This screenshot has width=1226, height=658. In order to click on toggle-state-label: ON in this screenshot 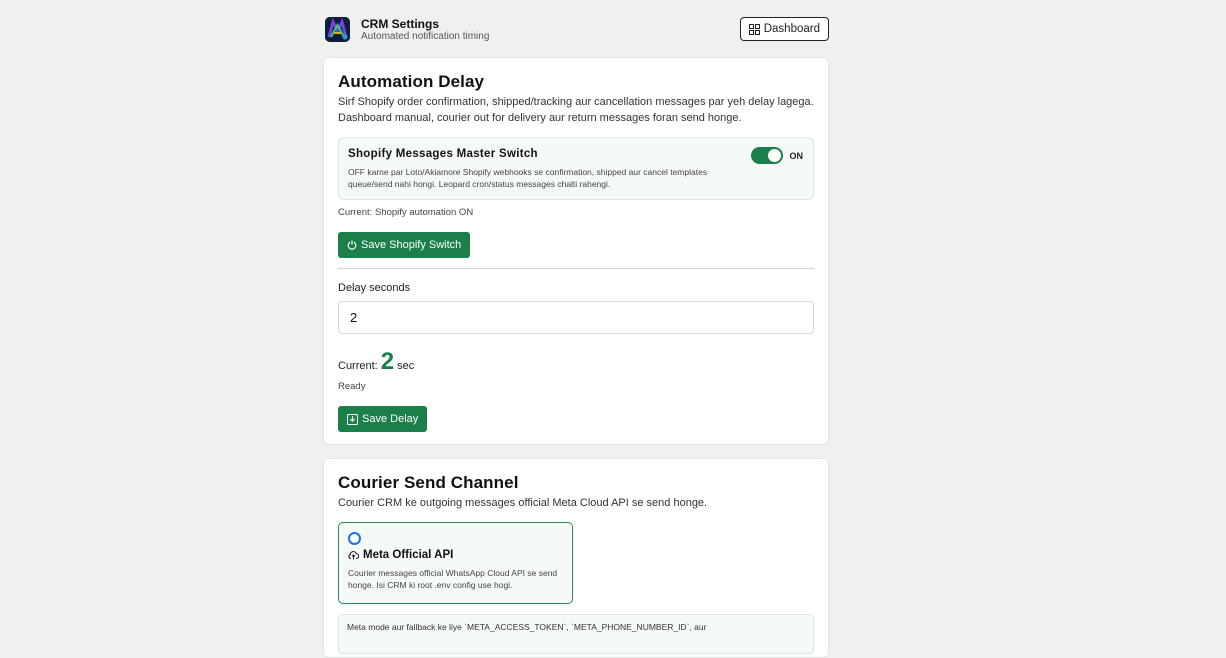, I will do `click(796, 156)`.